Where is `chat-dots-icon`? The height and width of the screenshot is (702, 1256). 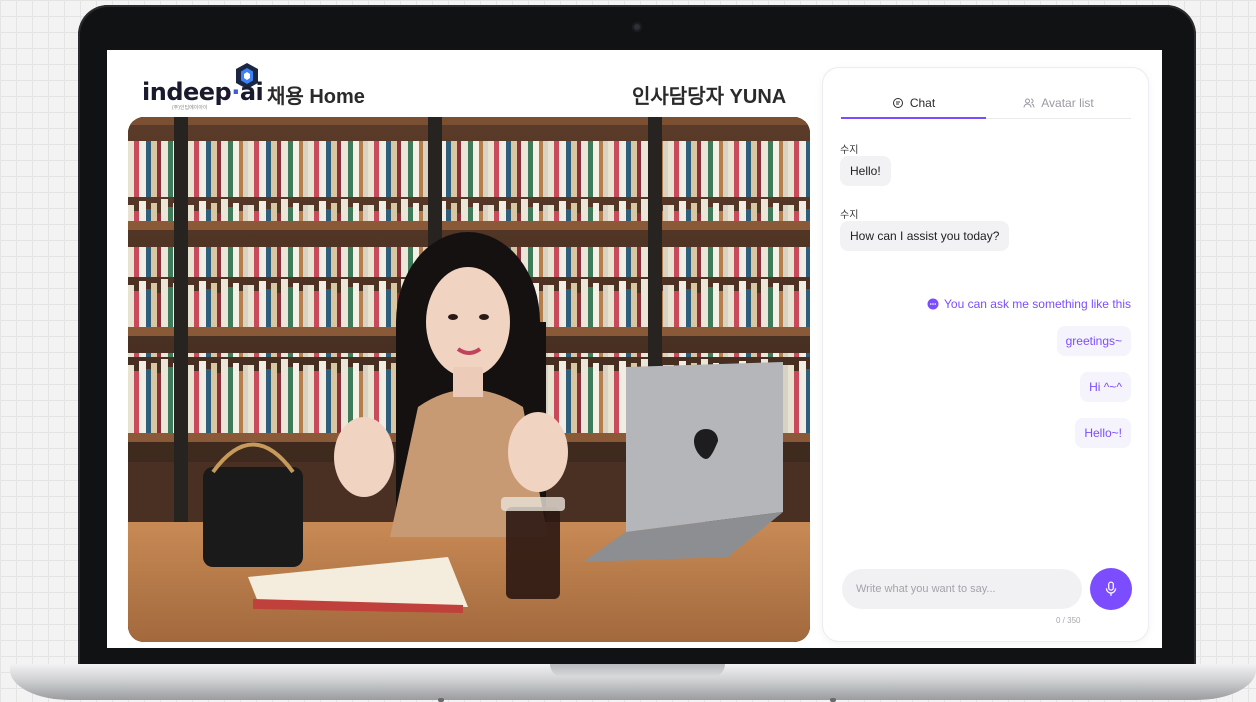 chat-dots-icon is located at coordinates (933, 304).